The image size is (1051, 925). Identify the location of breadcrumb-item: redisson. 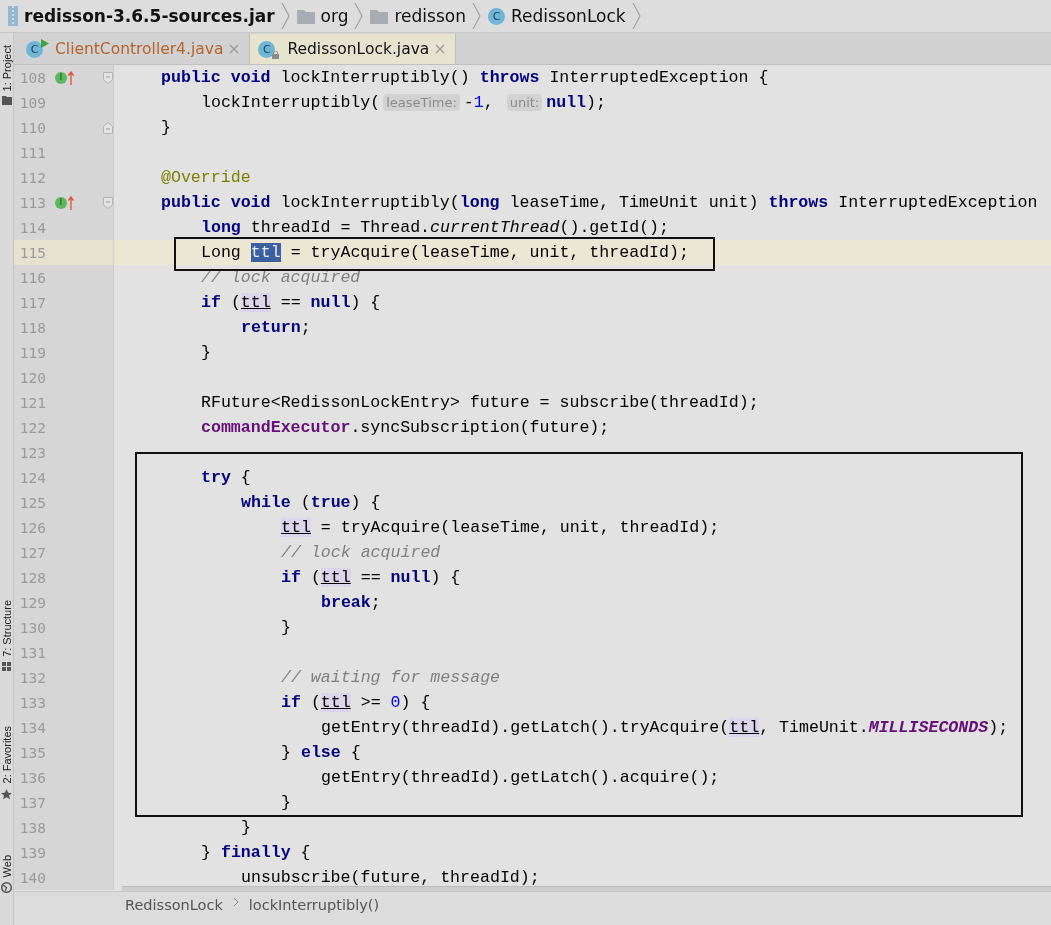
(418, 16).